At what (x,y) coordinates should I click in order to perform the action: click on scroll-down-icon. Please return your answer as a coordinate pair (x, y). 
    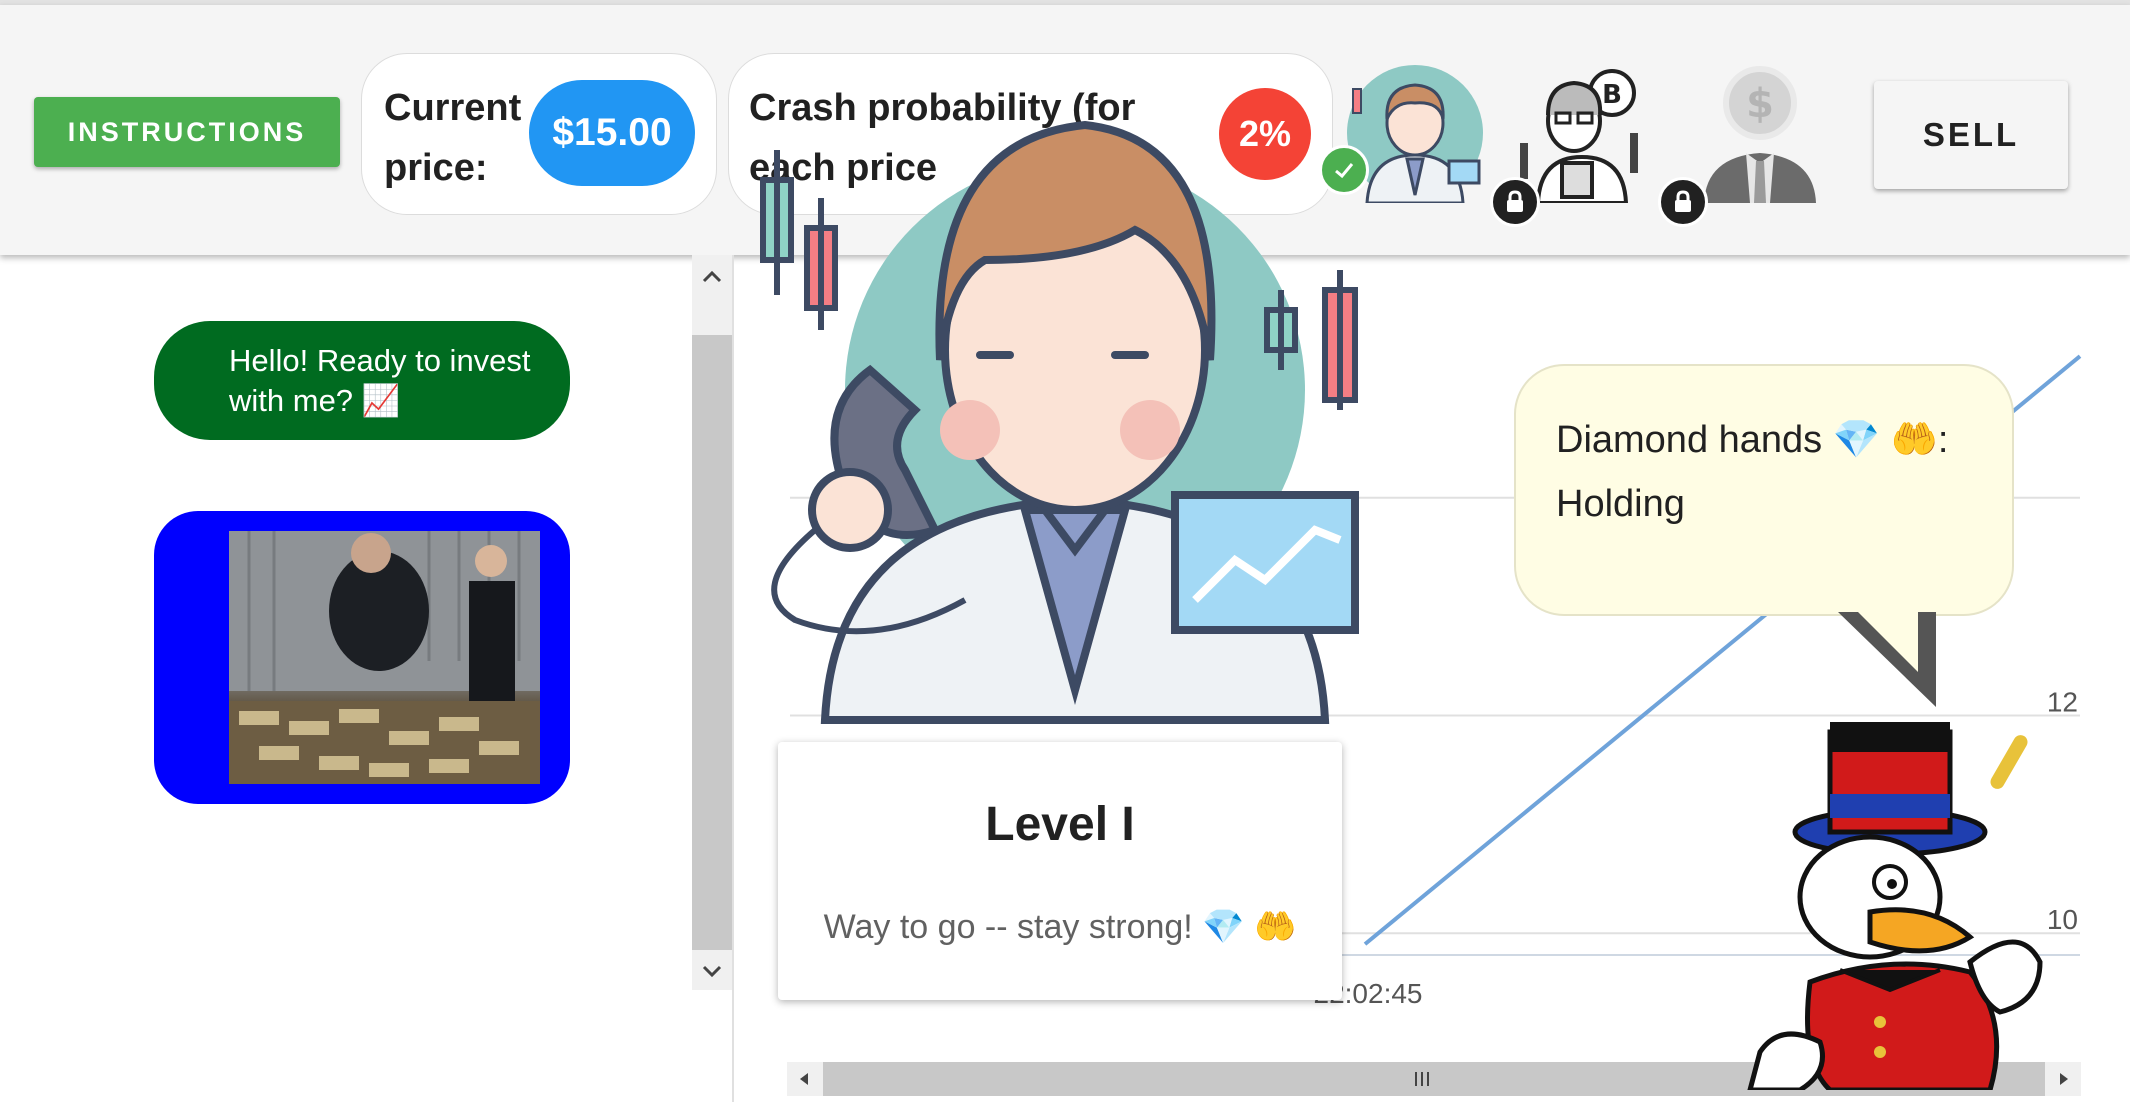
    Looking at the image, I should click on (712, 971).